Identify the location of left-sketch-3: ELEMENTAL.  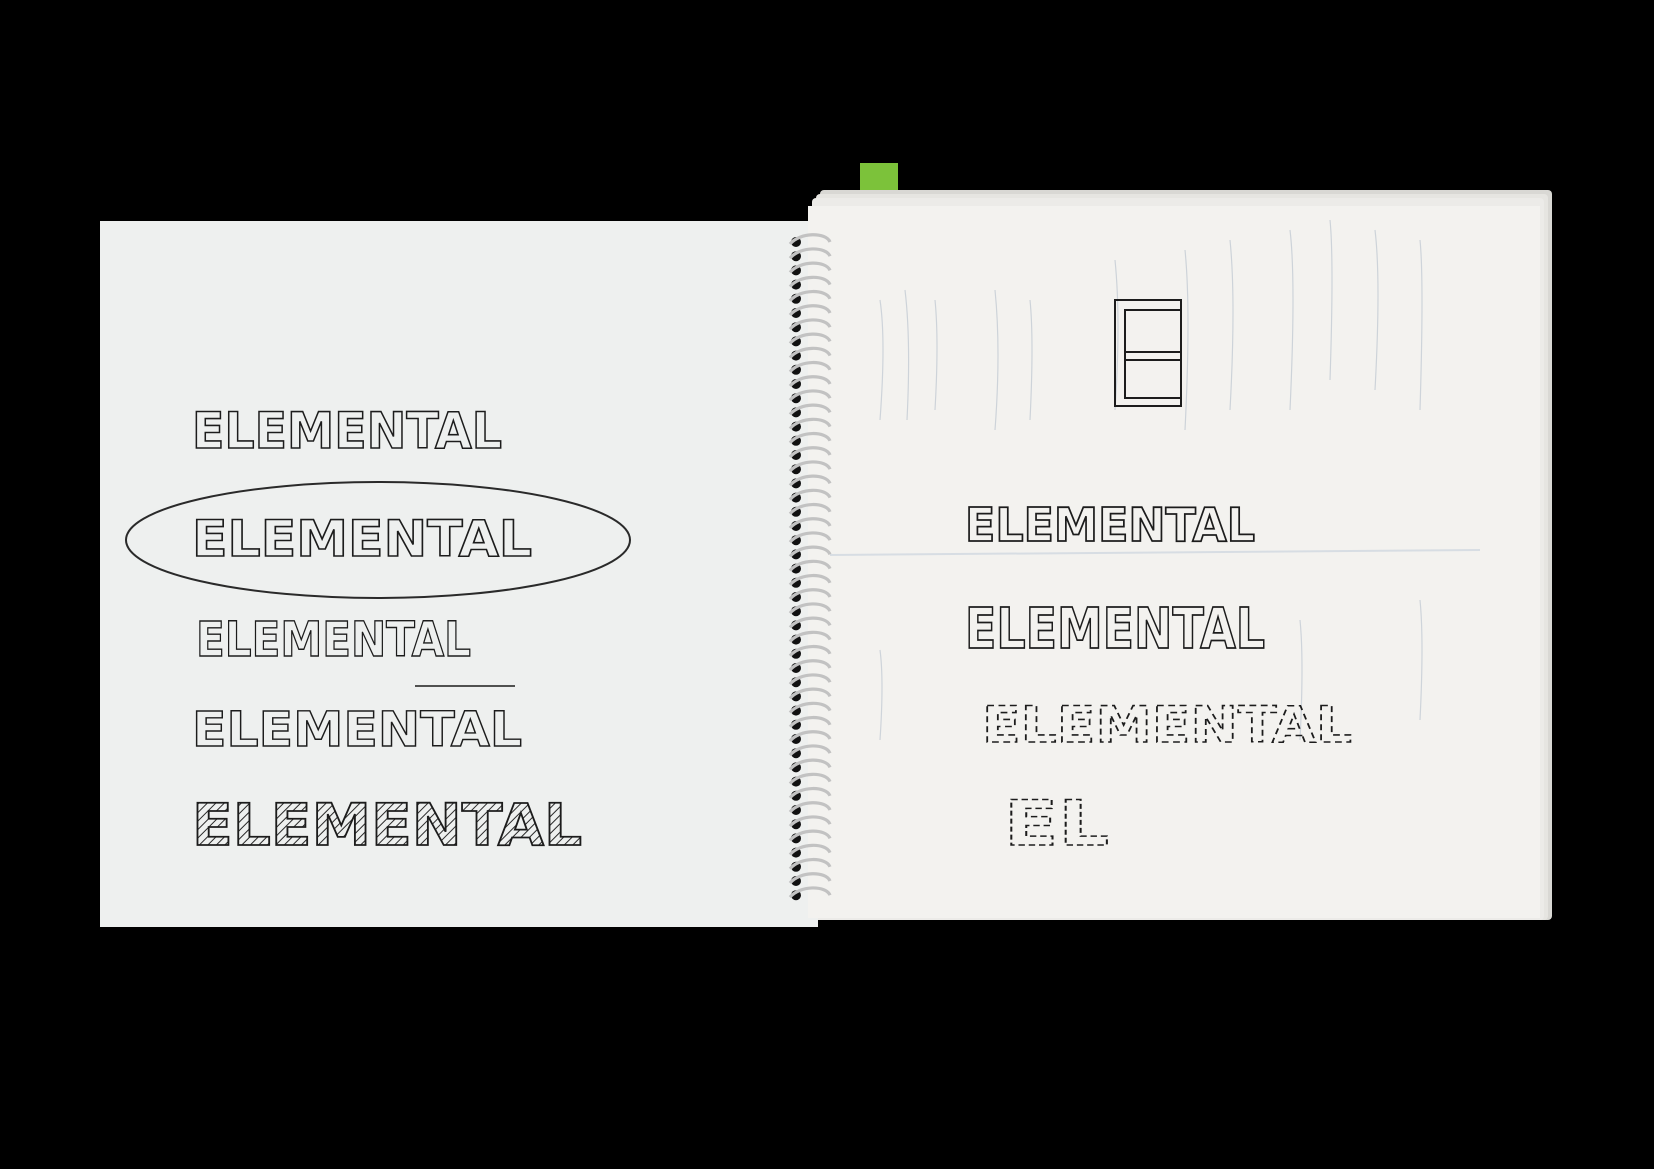
(333, 639).